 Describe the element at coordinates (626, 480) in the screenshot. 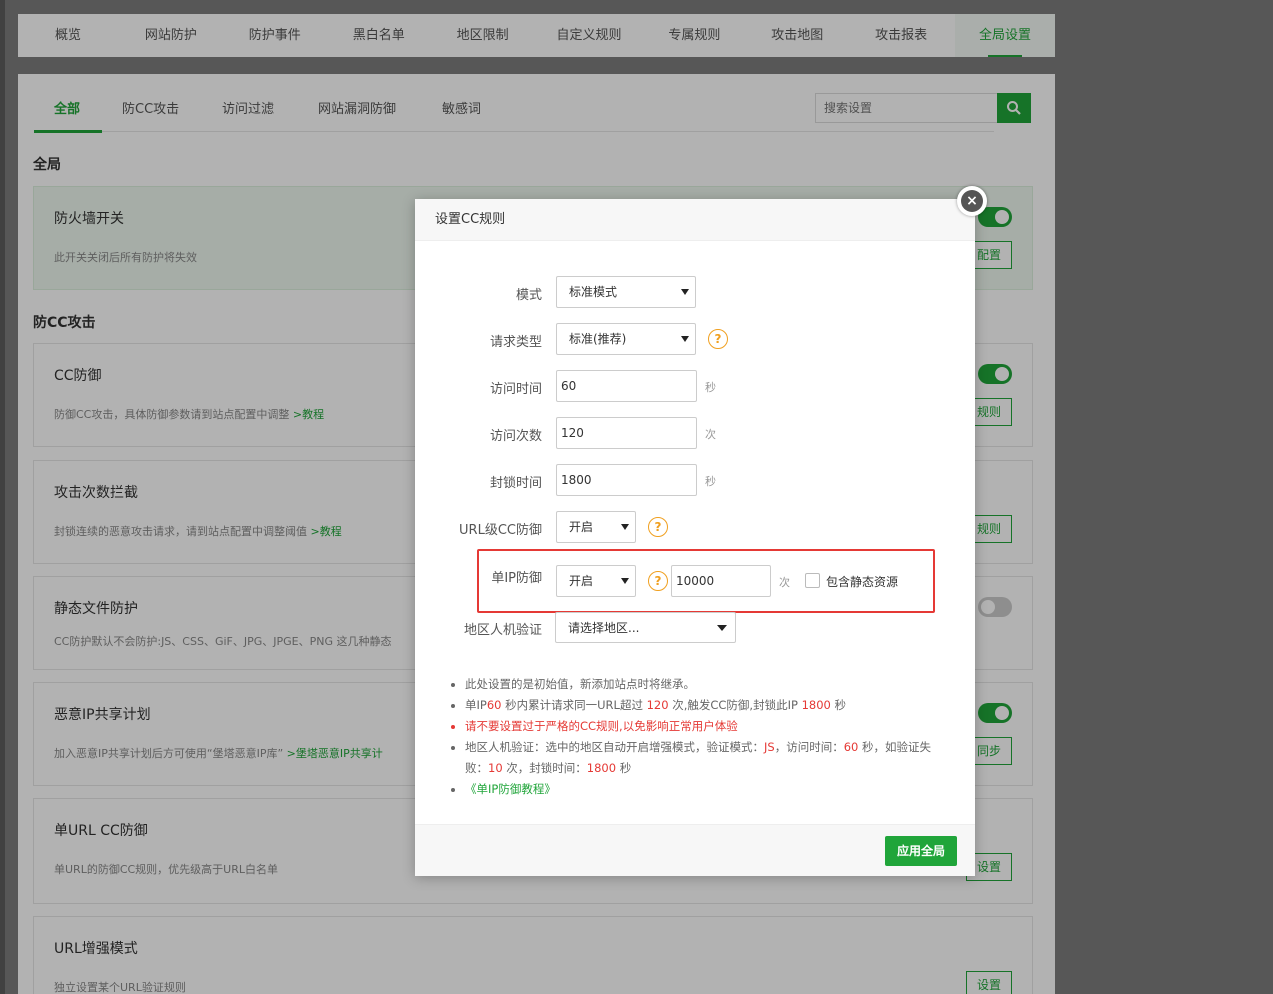

I see `block-time-input: 1800` at that location.